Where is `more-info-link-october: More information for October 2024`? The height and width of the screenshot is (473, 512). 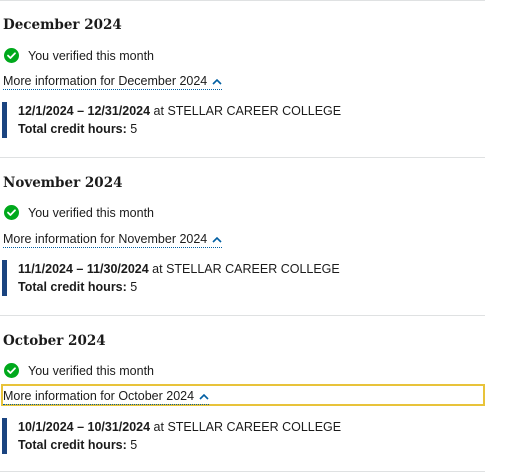
more-info-link-october: More information for October 2024 is located at coordinates (106, 396).